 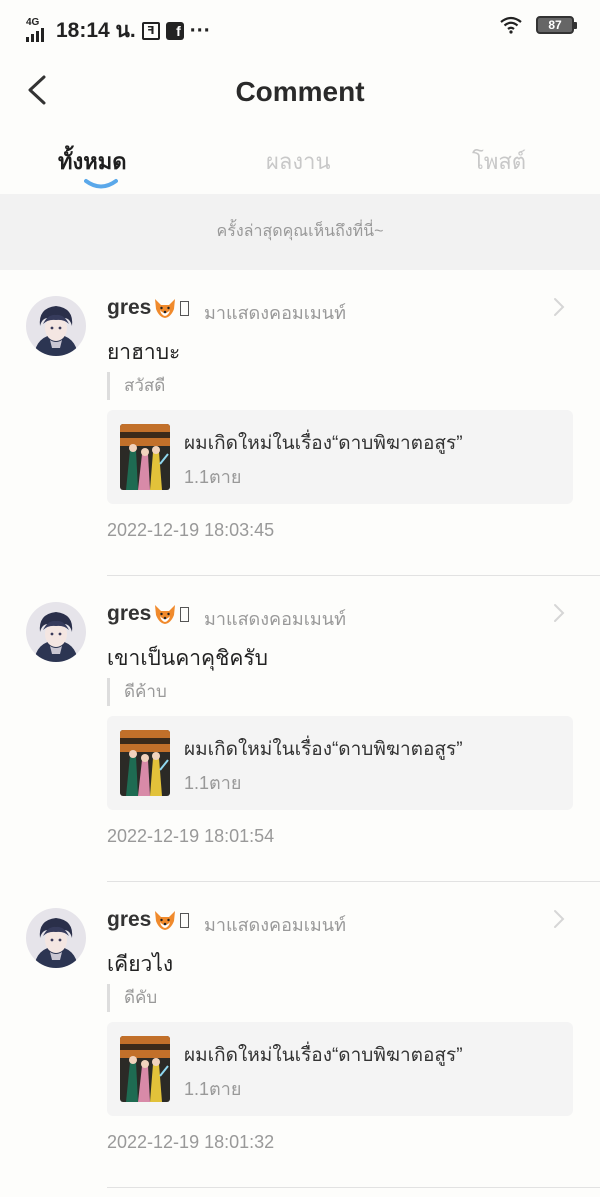 What do you see at coordinates (200, 30) in the screenshot?
I see `more-notifications-icon: ···` at bounding box center [200, 30].